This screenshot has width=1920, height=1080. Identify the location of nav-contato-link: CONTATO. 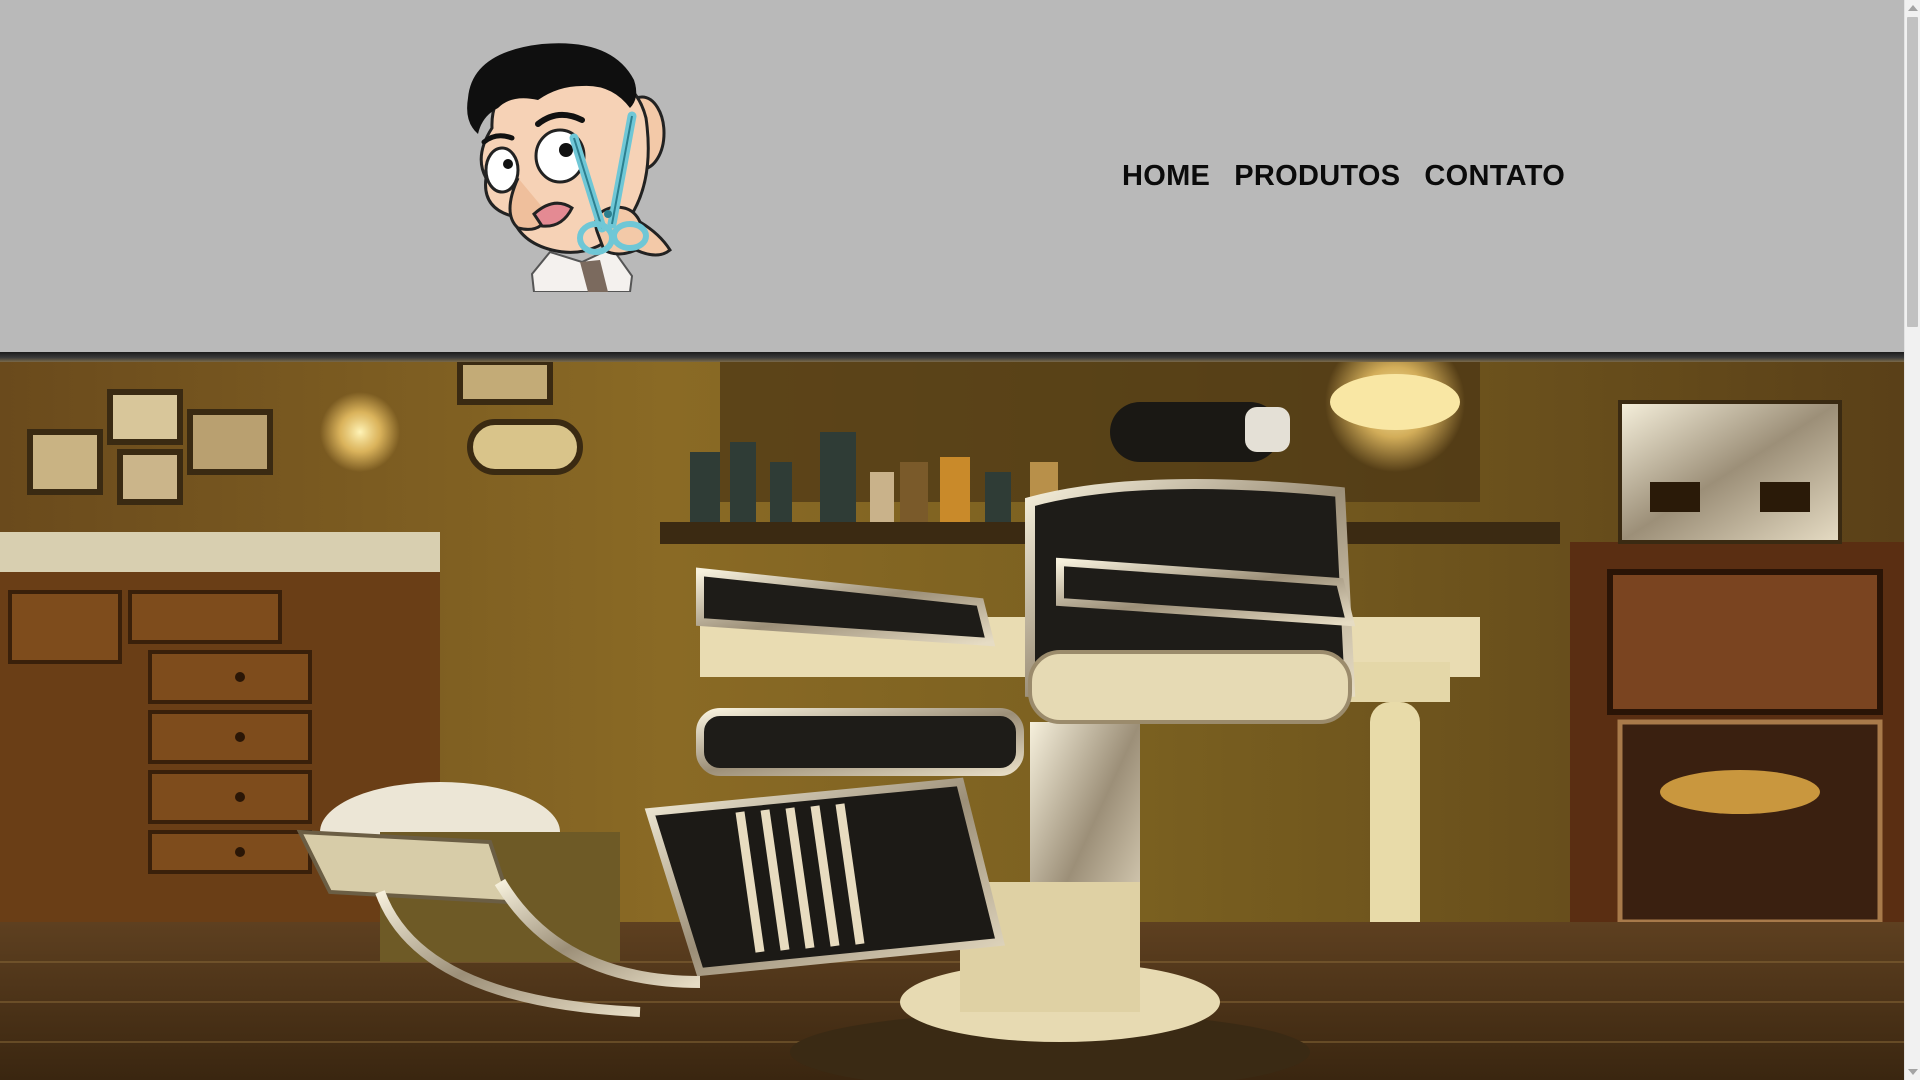
(1494, 176).